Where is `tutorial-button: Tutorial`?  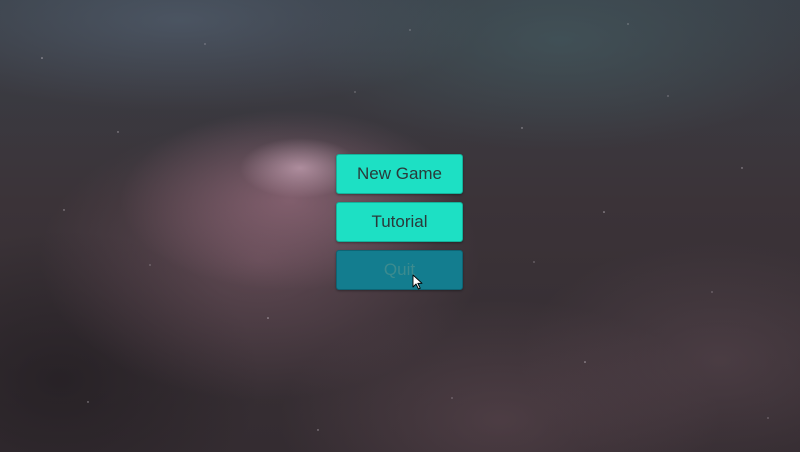 tutorial-button: Tutorial is located at coordinates (399, 222).